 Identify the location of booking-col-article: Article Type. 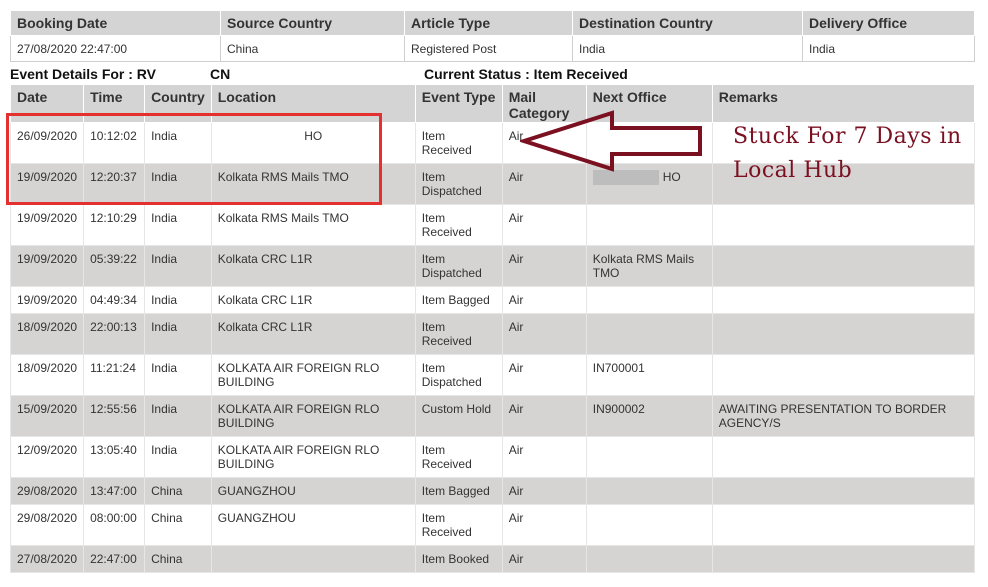
(488, 23).